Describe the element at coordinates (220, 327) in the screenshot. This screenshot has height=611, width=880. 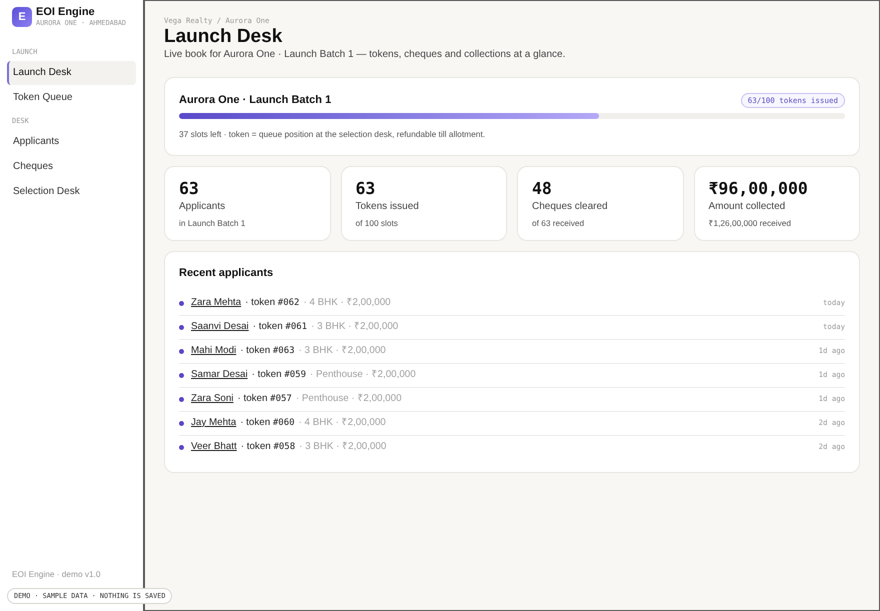
I see `applicant-link: Saanvi Desai` at that location.